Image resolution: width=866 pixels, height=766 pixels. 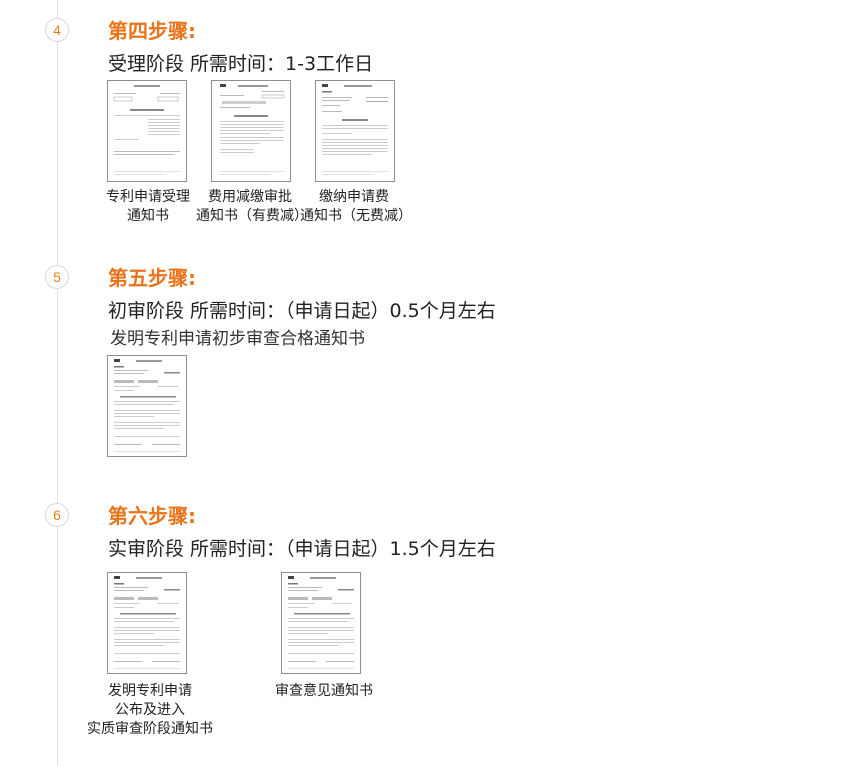 I want to click on caption-line: 发明专利申请, so click(x=150, y=691).